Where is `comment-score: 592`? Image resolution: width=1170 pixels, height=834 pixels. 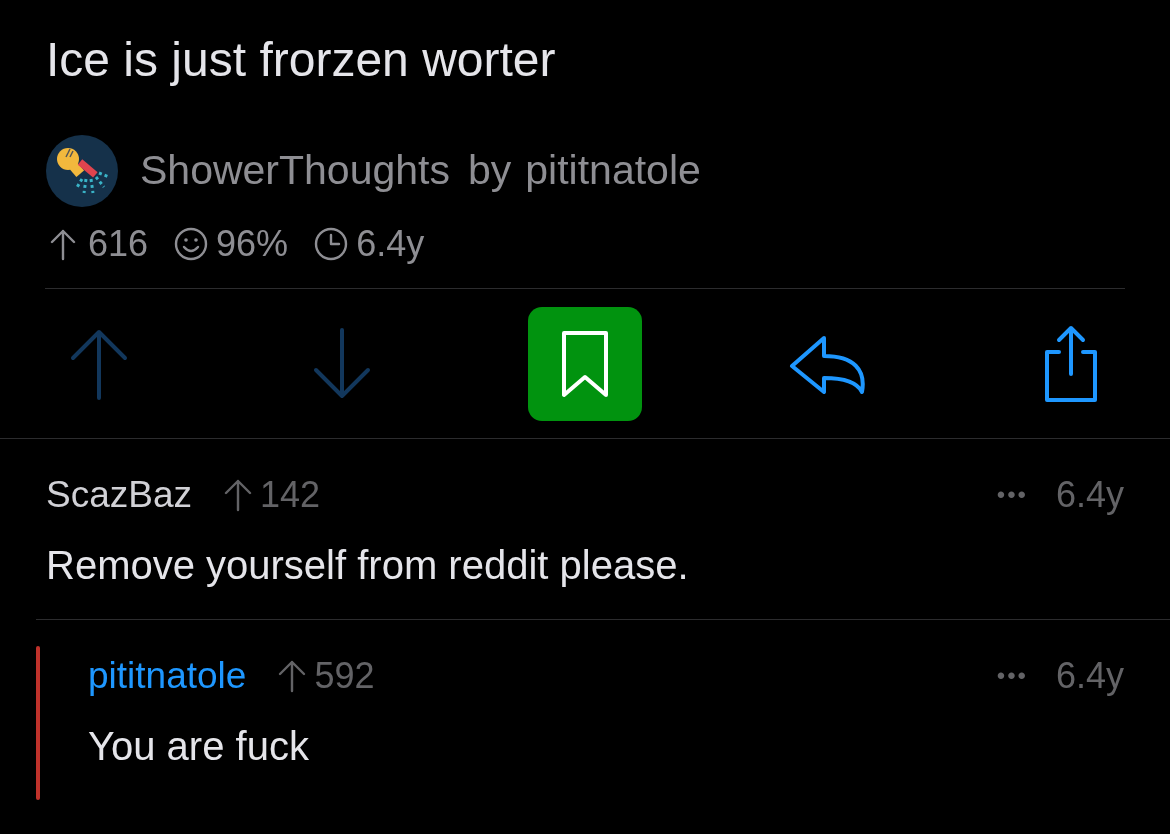 comment-score: 592 is located at coordinates (344, 676).